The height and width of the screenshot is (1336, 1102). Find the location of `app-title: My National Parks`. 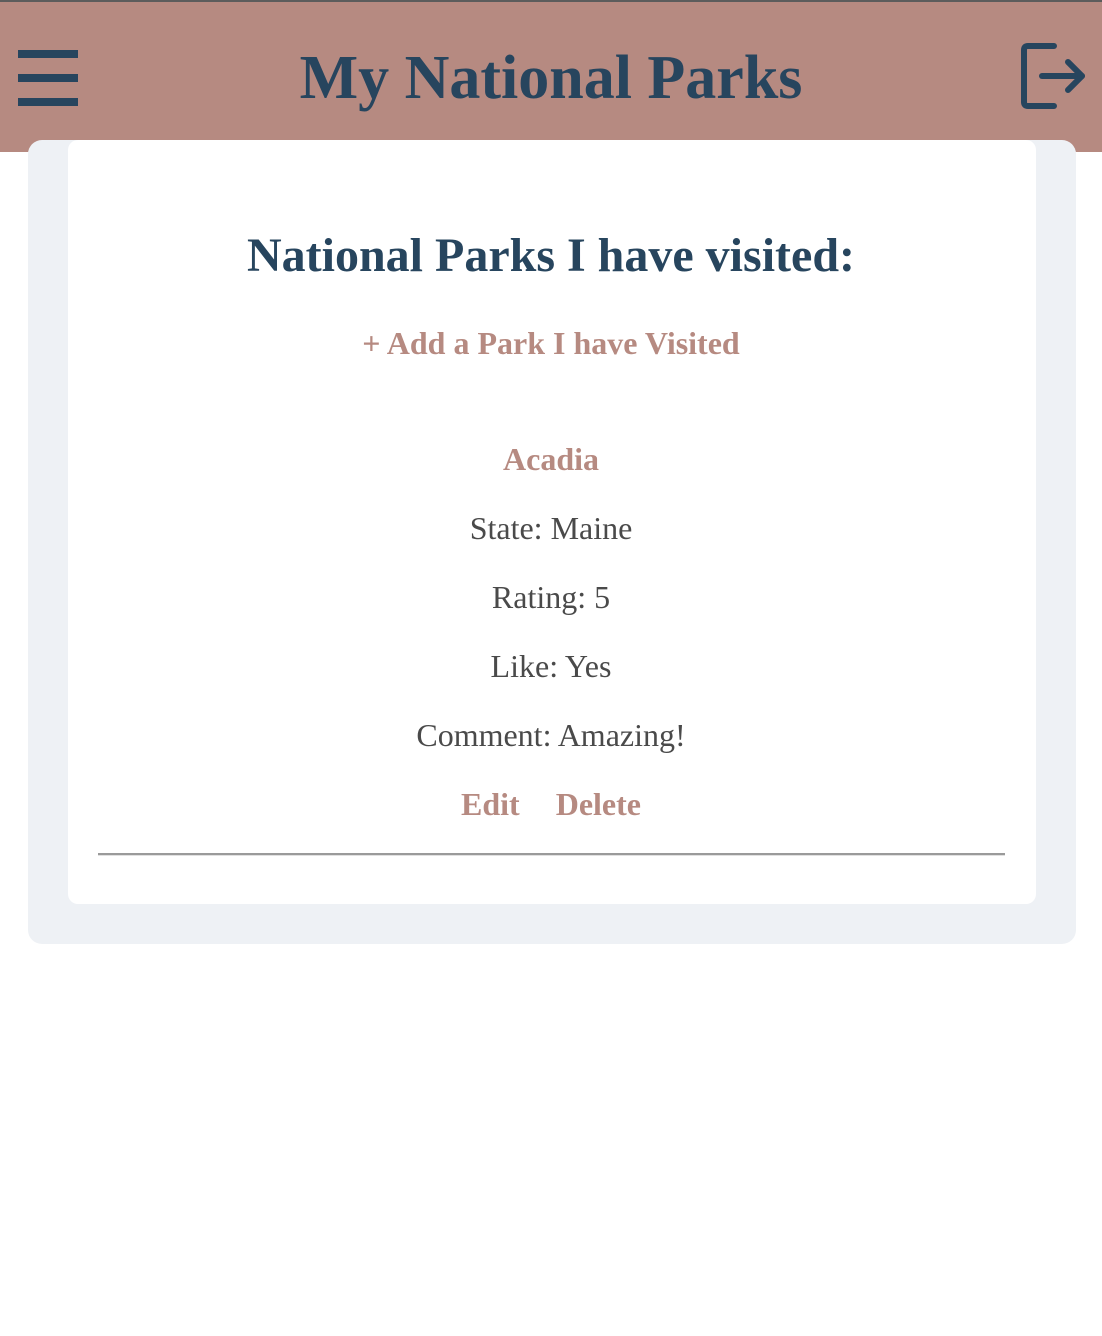

app-title: My National Parks is located at coordinates (551, 78).